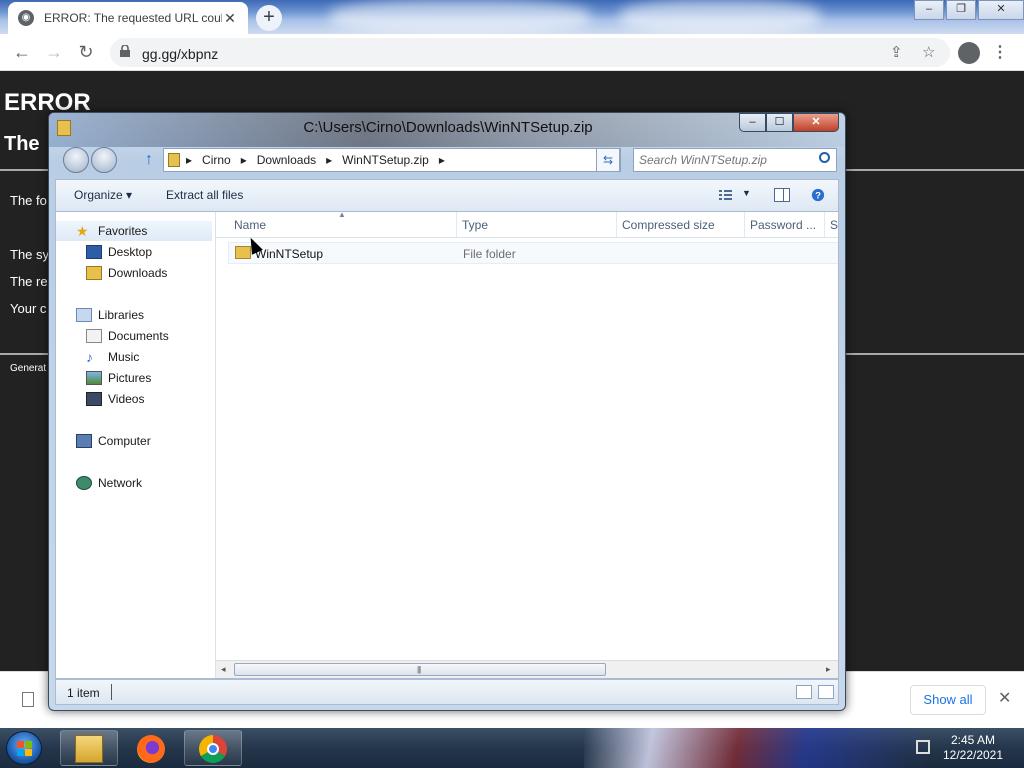  I want to click on horizontal-scrollbar: ◂ ||| ▸, so click(527, 669).